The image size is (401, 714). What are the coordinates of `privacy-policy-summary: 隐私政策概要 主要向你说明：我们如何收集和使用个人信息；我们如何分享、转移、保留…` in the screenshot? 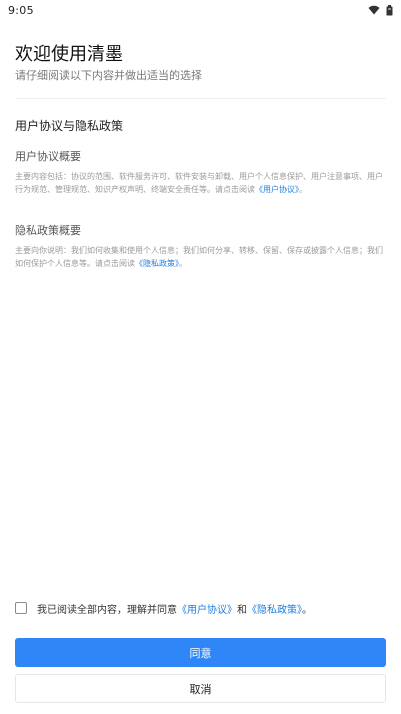 It's located at (200, 247).